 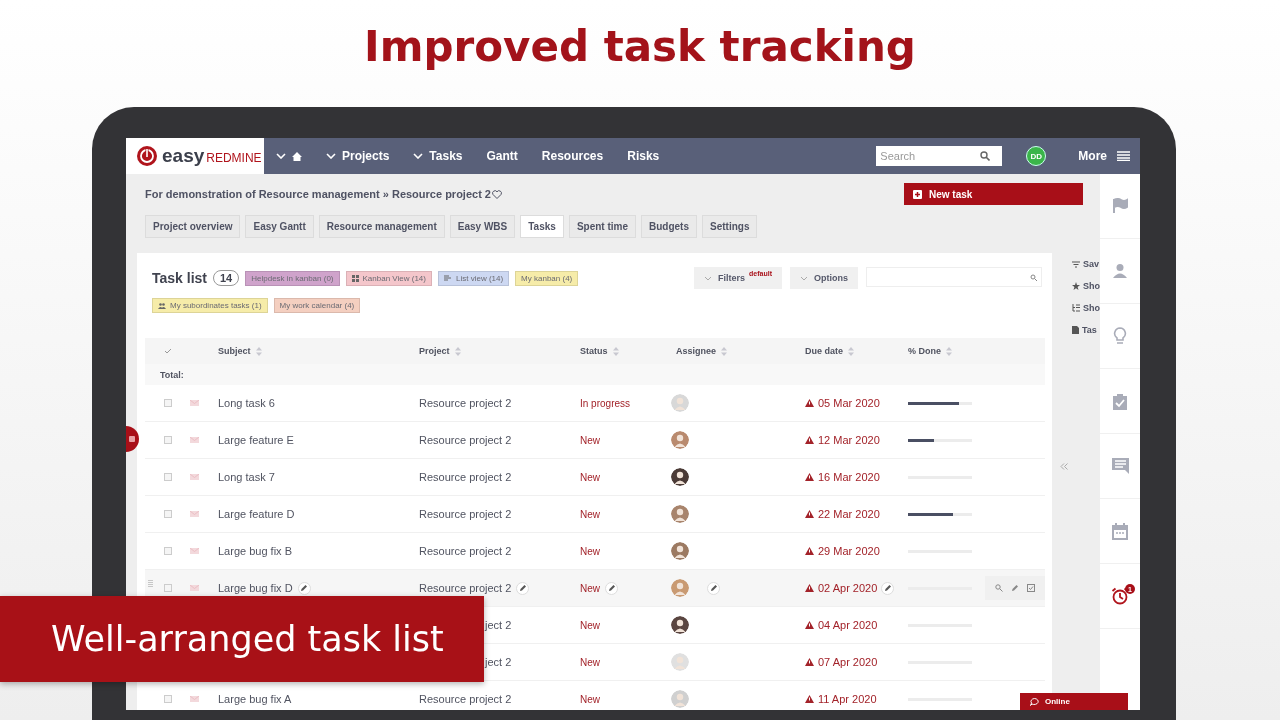 I want to click on nav-item: Projects, so click(x=358, y=156).